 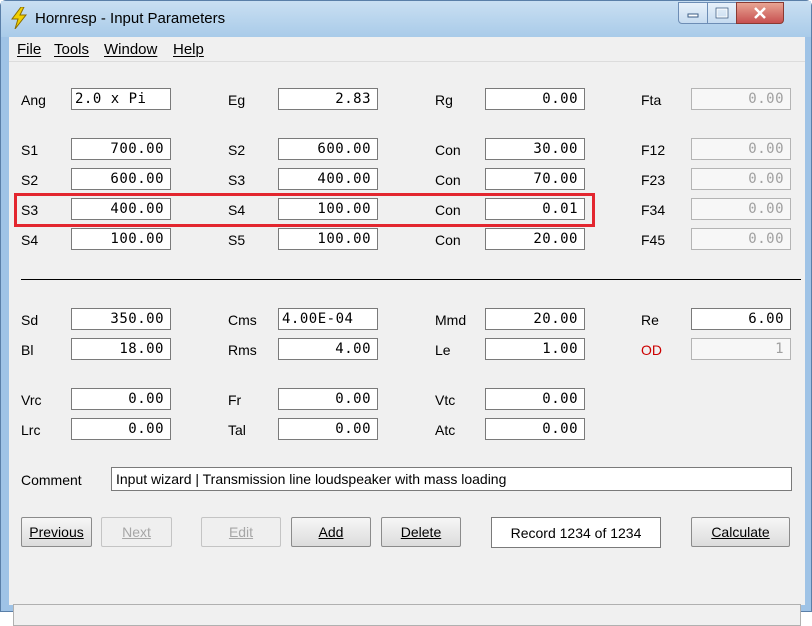 I want to click on rms-label: Rms, so click(x=242, y=350).